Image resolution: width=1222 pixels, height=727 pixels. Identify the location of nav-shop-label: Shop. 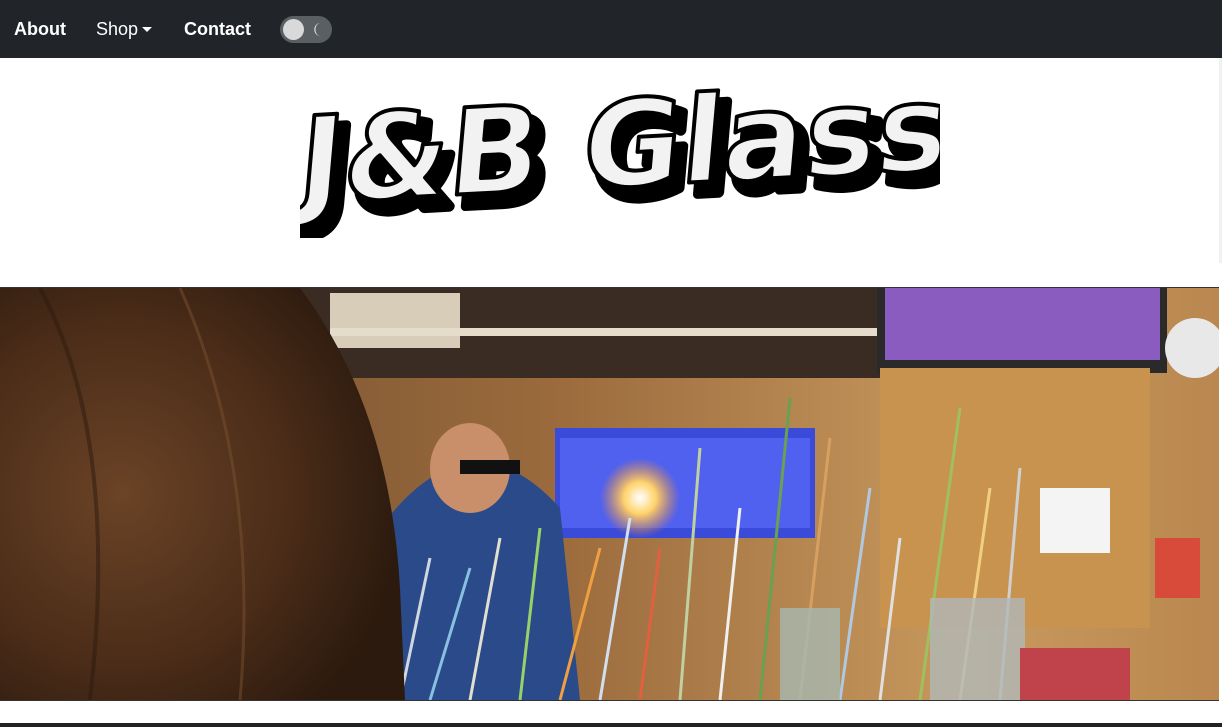
(117, 29).